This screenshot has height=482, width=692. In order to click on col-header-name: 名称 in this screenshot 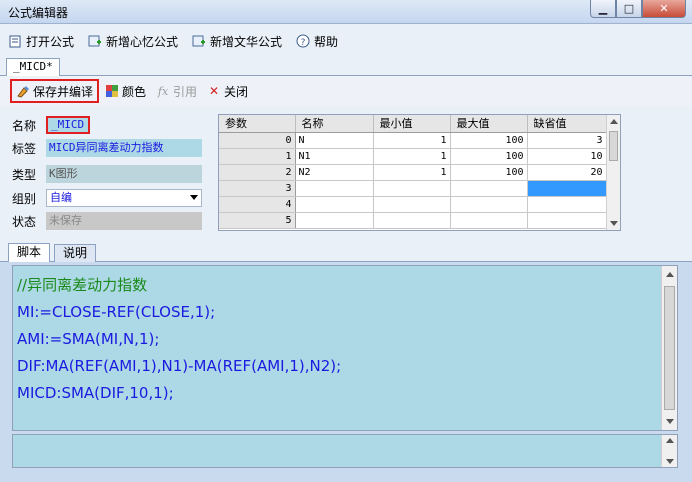, I will do `click(334, 124)`.